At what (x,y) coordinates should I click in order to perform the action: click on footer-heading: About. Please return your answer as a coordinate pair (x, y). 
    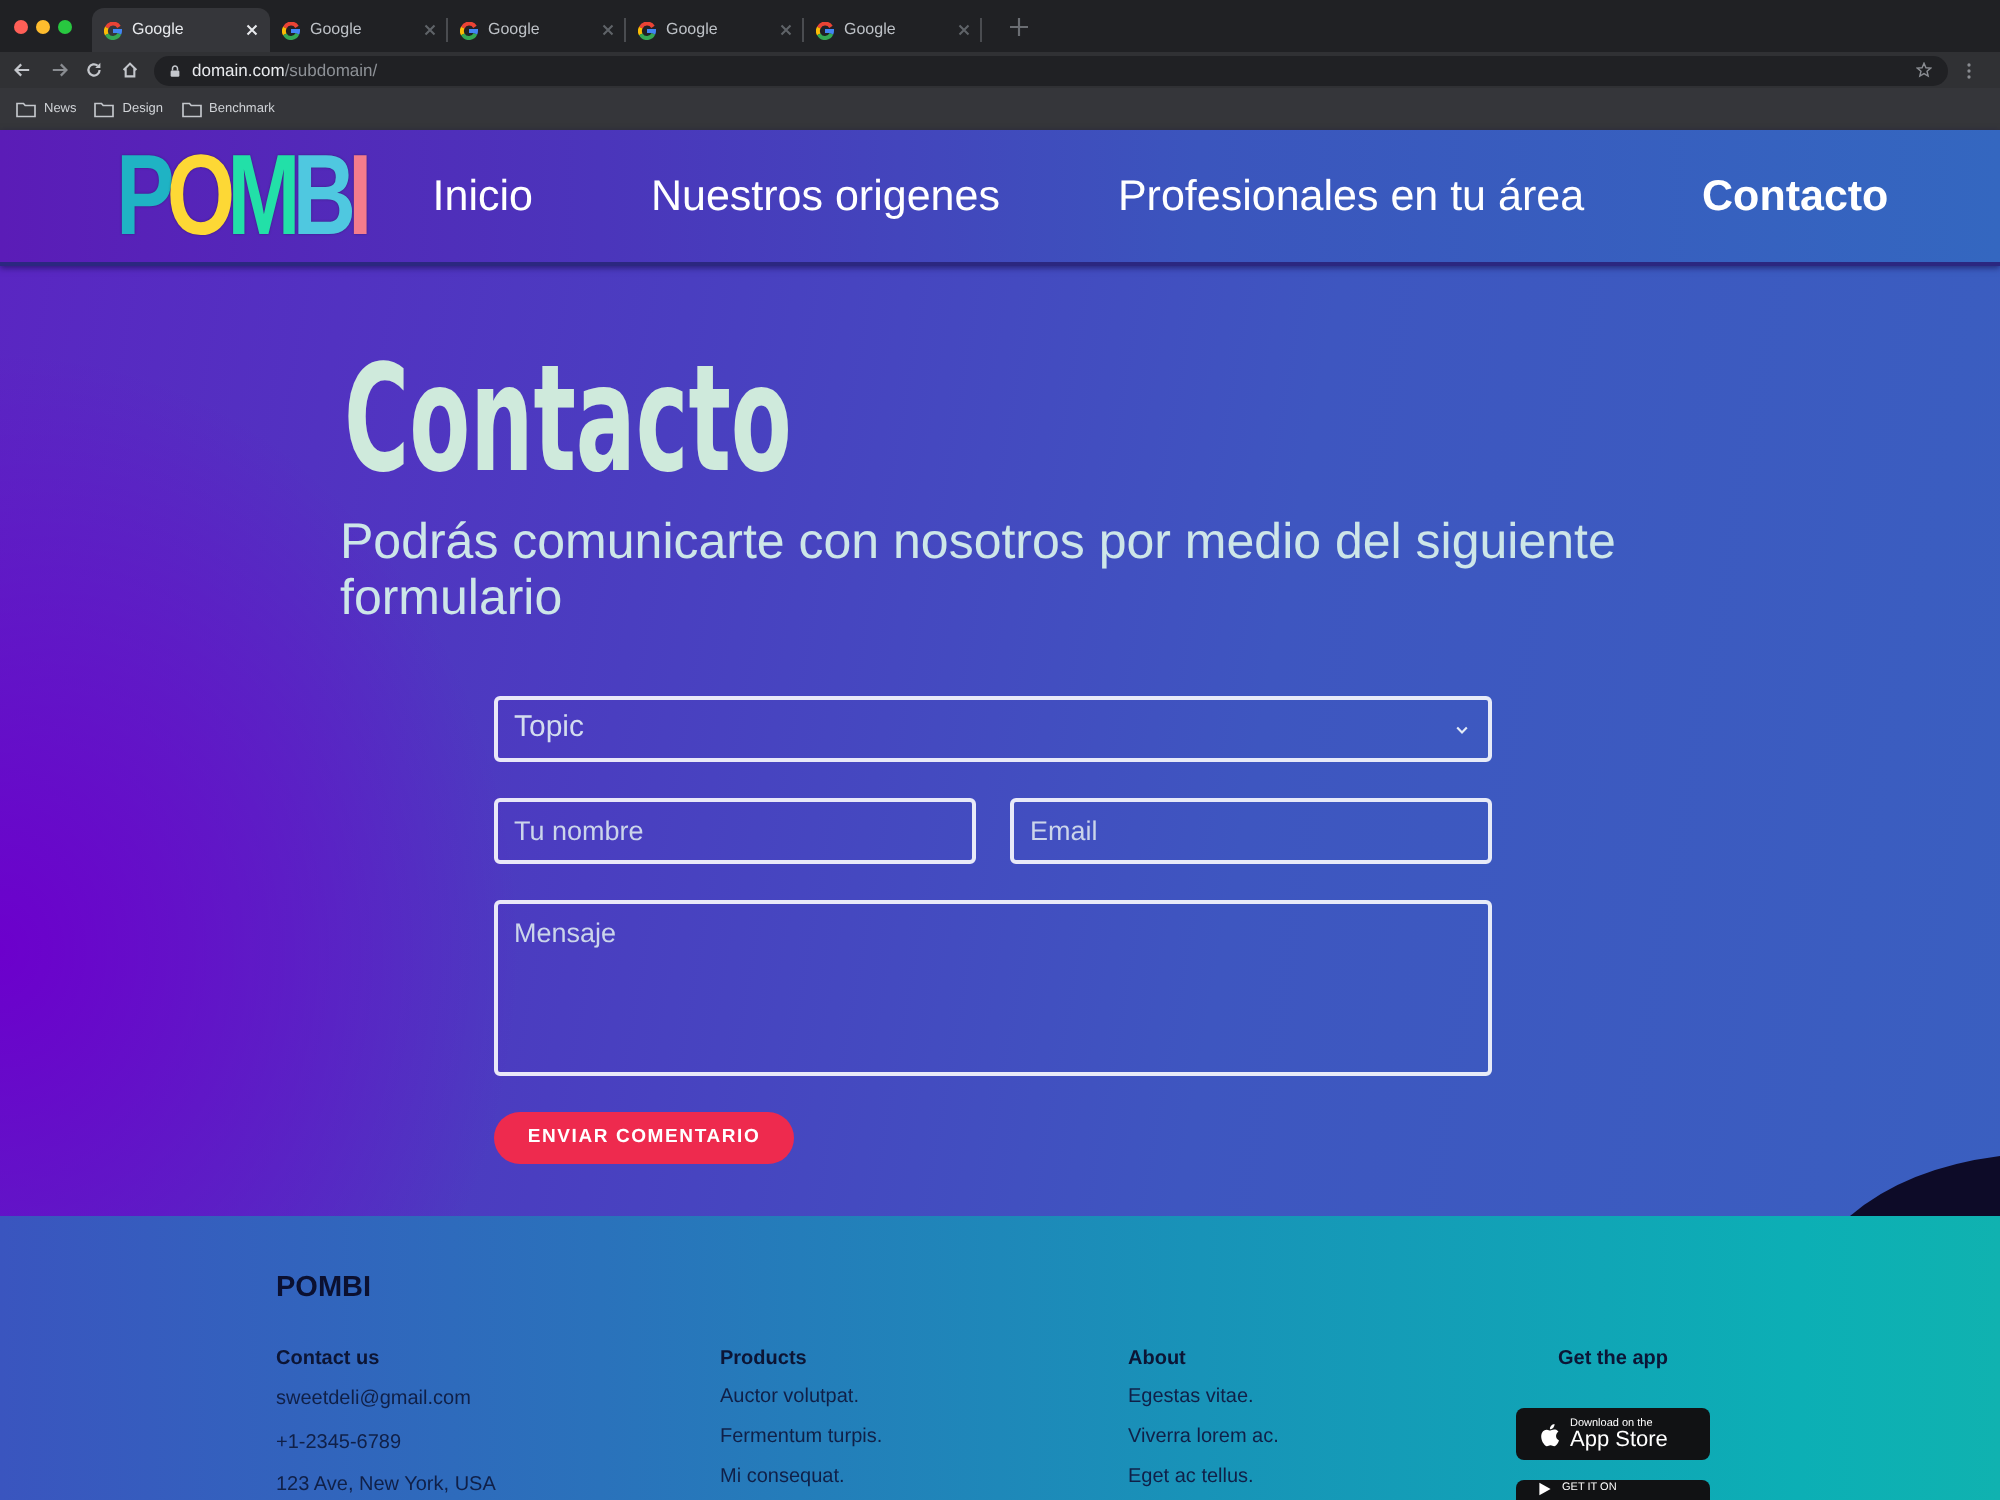
    Looking at the image, I should click on (1158, 1360).